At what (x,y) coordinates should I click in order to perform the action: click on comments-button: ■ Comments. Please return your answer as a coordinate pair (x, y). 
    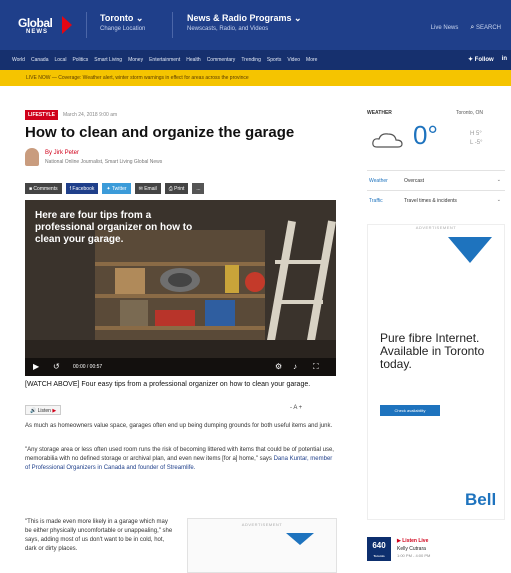
    Looking at the image, I should click on (43, 188).